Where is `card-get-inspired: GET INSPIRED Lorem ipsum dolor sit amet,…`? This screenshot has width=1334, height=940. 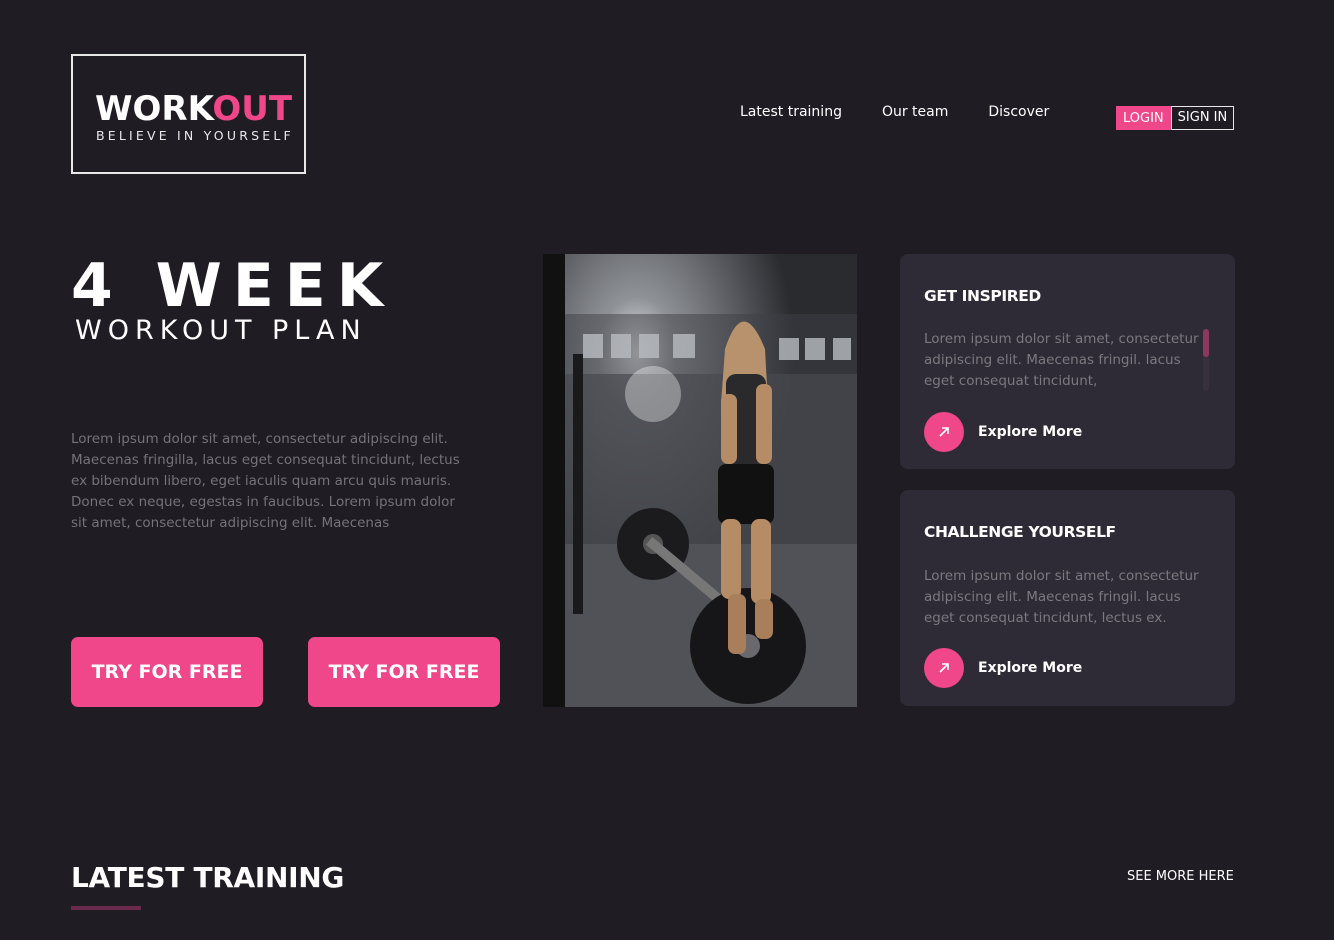
card-get-inspired: GET INSPIRED Lorem ipsum dolor sit amet,… is located at coordinates (1067, 361).